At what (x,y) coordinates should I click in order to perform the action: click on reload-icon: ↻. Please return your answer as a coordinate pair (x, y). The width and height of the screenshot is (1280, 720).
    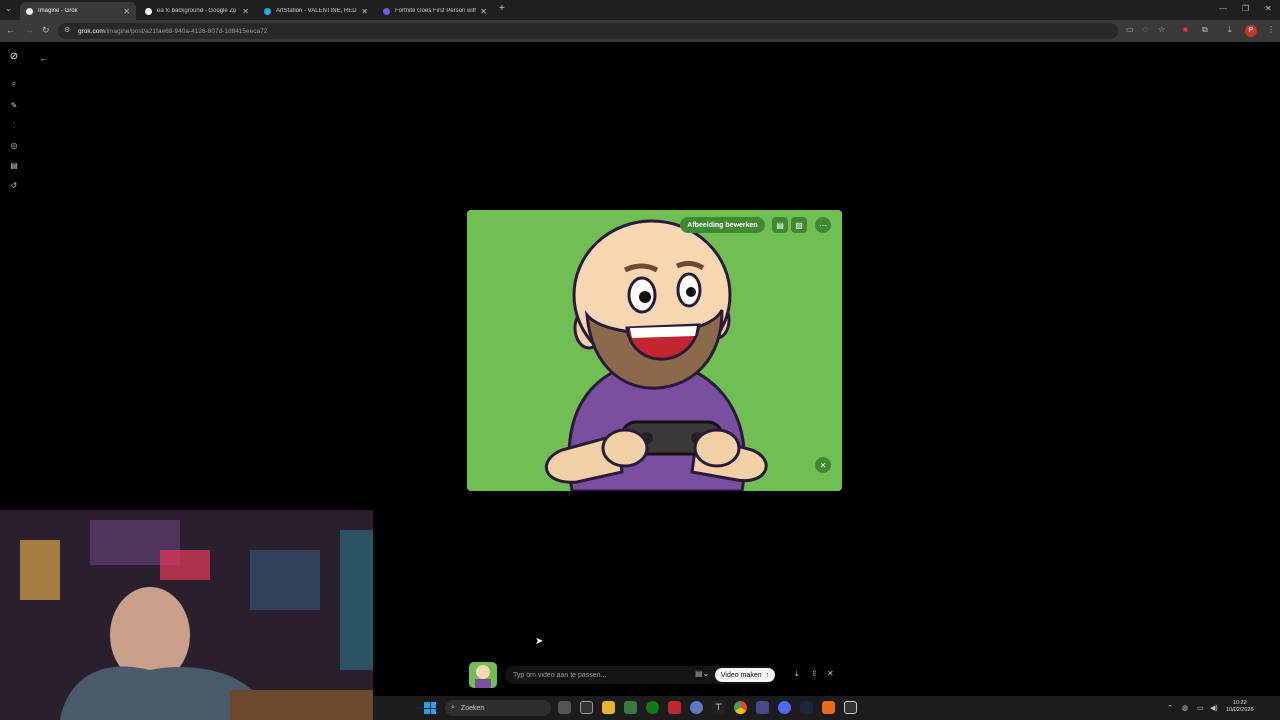
    Looking at the image, I should click on (46, 30).